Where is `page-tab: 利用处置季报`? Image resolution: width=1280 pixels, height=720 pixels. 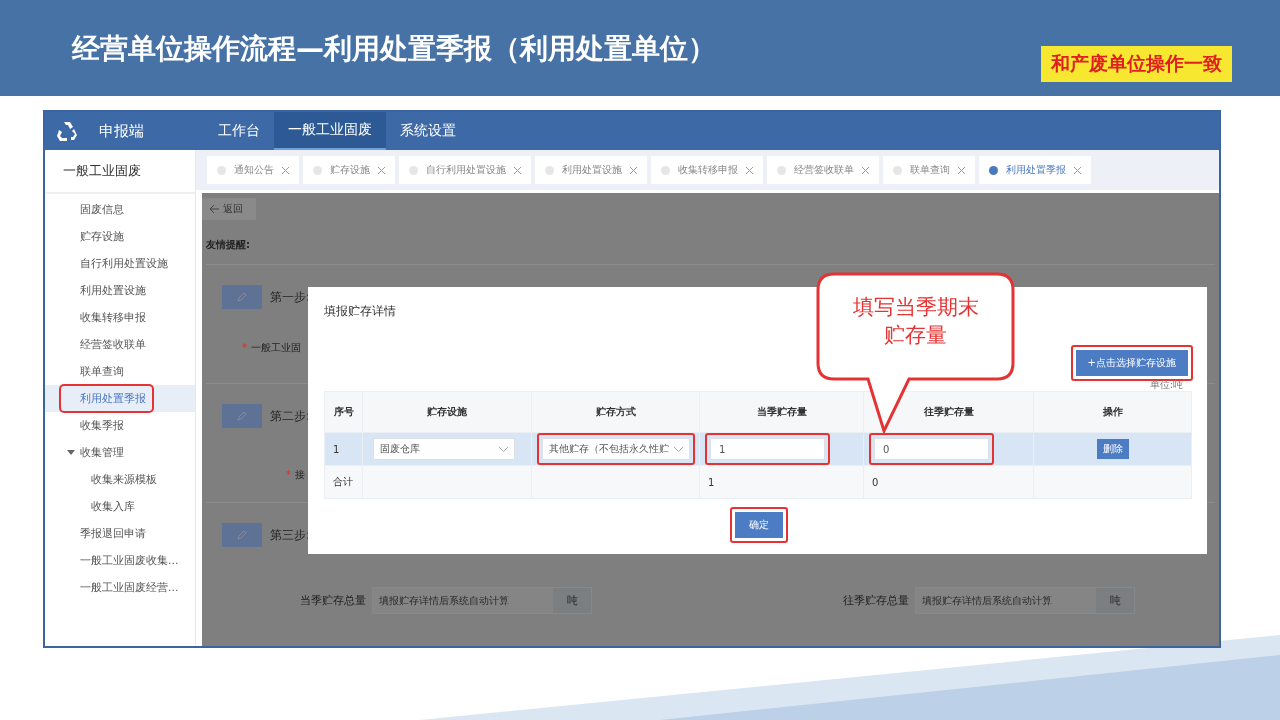
page-tab: 利用处置季报 is located at coordinates (1035, 170).